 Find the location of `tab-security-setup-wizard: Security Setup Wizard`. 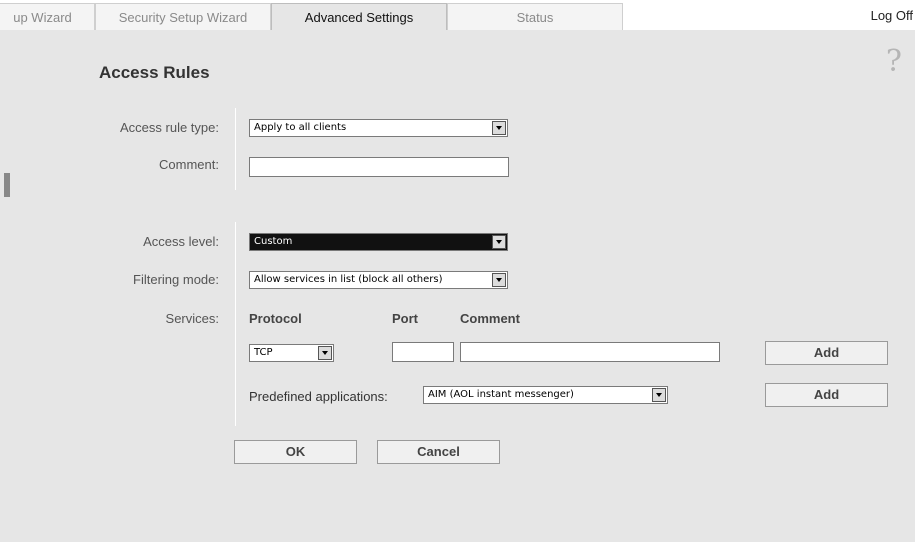

tab-security-setup-wizard: Security Setup Wizard is located at coordinates (183, 16).